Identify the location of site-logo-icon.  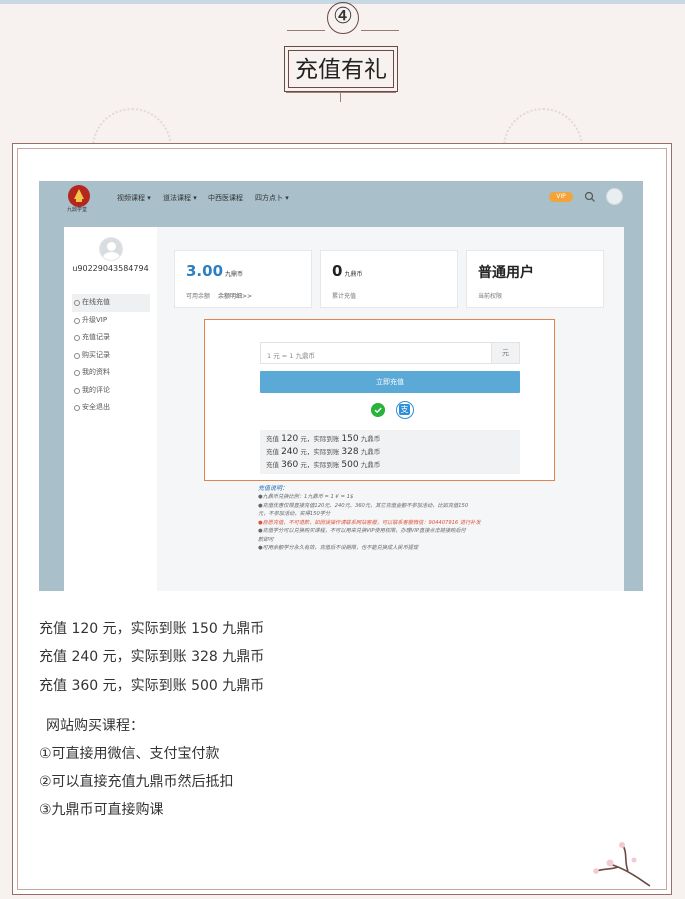
(79, 196).